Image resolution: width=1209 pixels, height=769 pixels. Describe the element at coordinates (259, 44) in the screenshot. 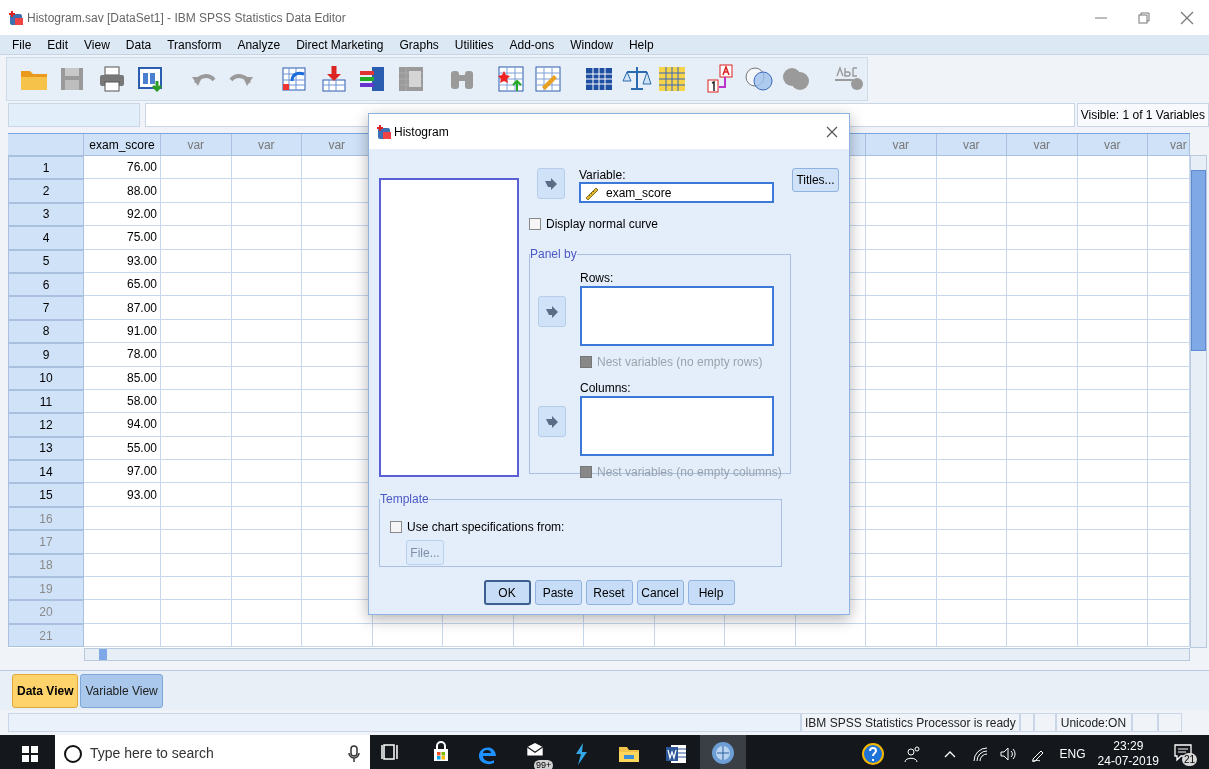

I see `menu-item: Analyze` at that location.